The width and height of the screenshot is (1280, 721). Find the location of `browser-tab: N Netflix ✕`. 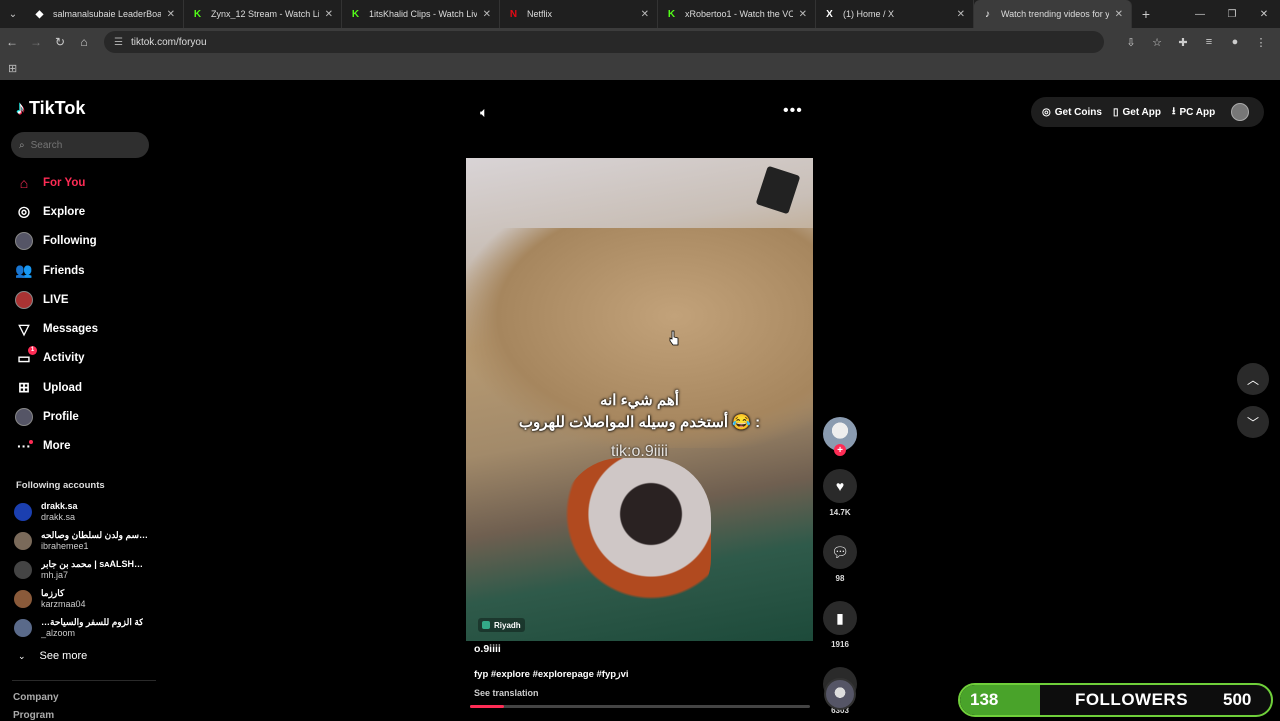

browser-tab: N Netflix ✕ is located at coordinates (579, 14).